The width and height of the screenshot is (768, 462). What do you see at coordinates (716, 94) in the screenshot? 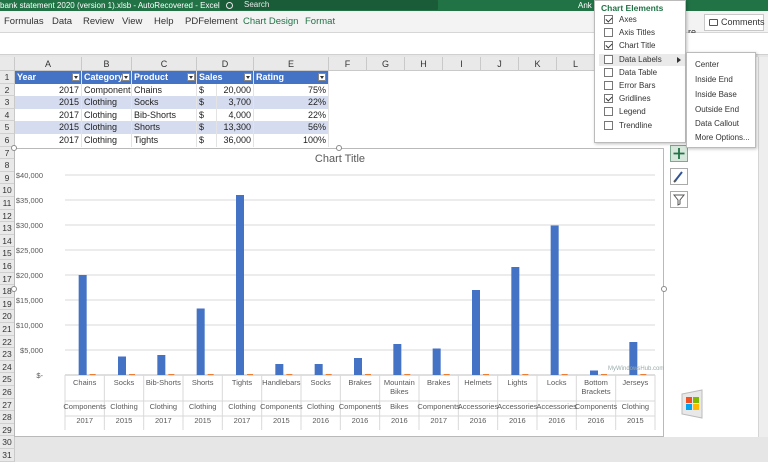
I see `menu-item-inside-base: Inside Base` at bounding box center [716, 94].